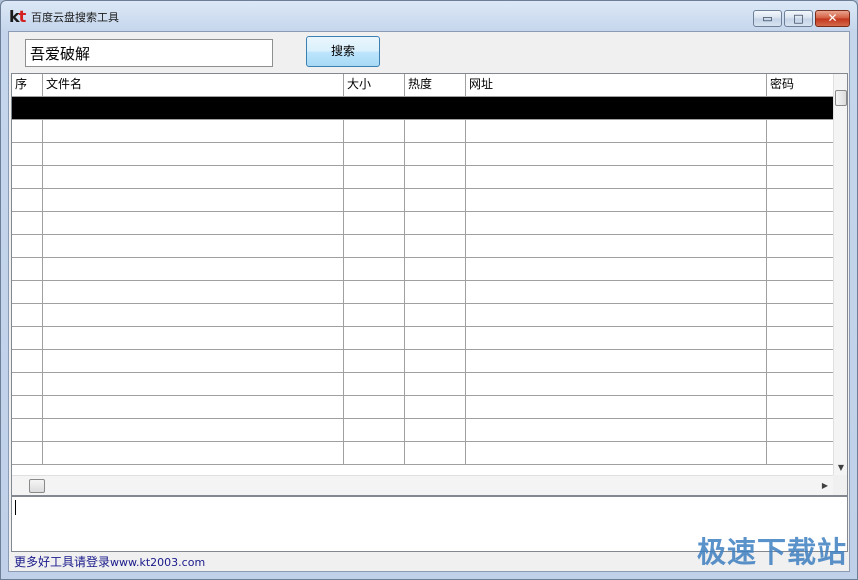 Image resolution: width=858 pixels, height=580 pixels. I want to click on horizontal-scroll-thumb, so click(37, 486).